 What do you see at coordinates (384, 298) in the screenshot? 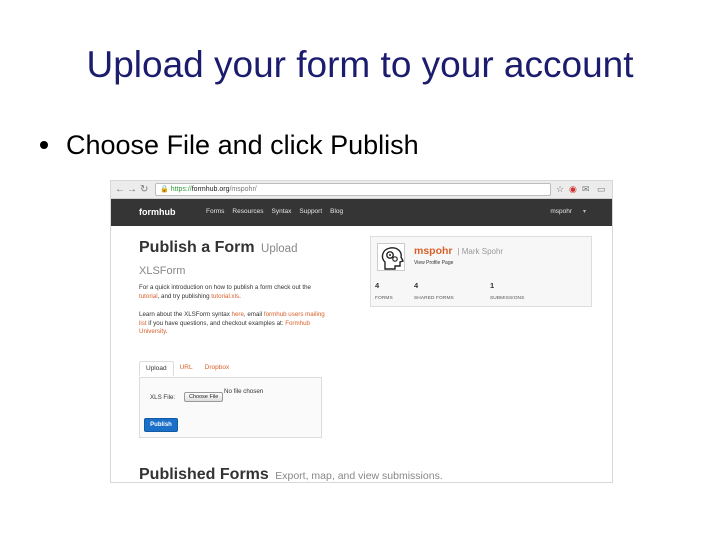
I see `stat-forms-label: FORMS` at bounding box center [384, 298].